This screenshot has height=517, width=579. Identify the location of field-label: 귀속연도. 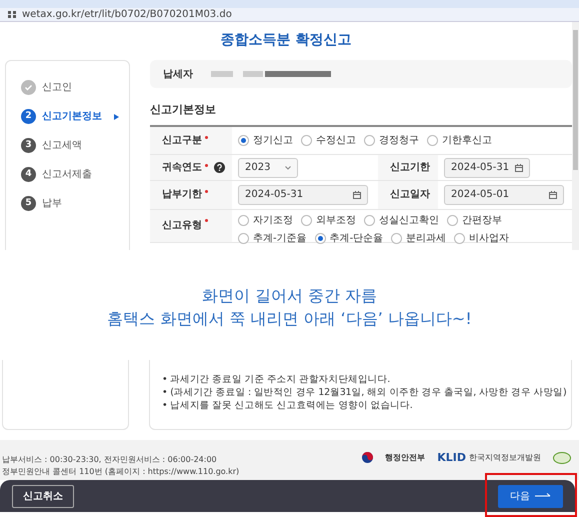
(182, 167).